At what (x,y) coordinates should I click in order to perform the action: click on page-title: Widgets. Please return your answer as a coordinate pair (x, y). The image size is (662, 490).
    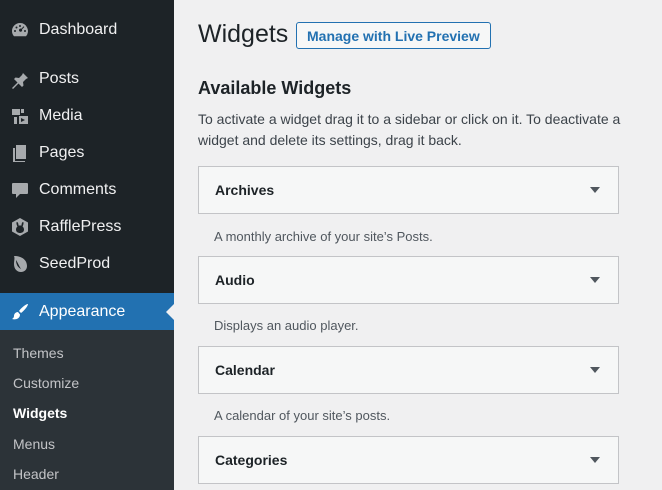
    Looking at the image, I should click on (243, 34).